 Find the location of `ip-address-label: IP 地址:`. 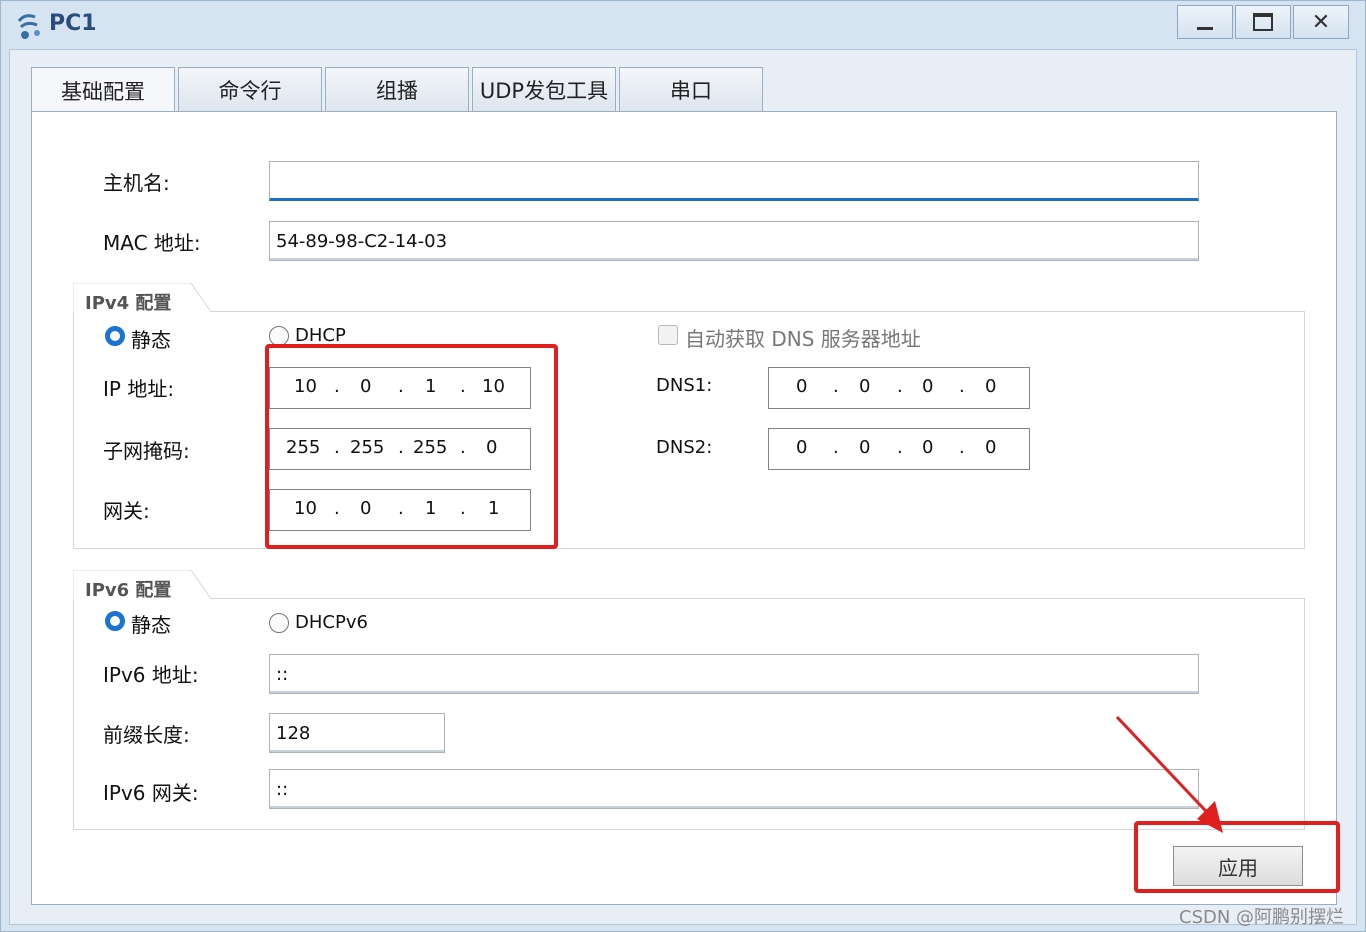

ip-address-label: IP 地址: is located at coordinates (139, 389).